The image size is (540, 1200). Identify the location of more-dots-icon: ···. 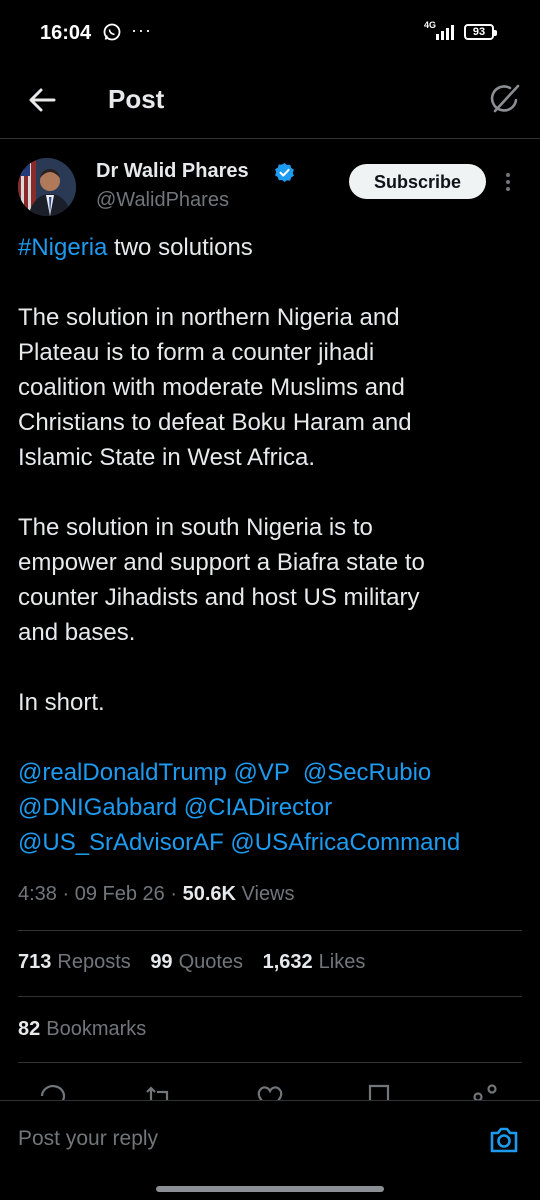
(141, 30).